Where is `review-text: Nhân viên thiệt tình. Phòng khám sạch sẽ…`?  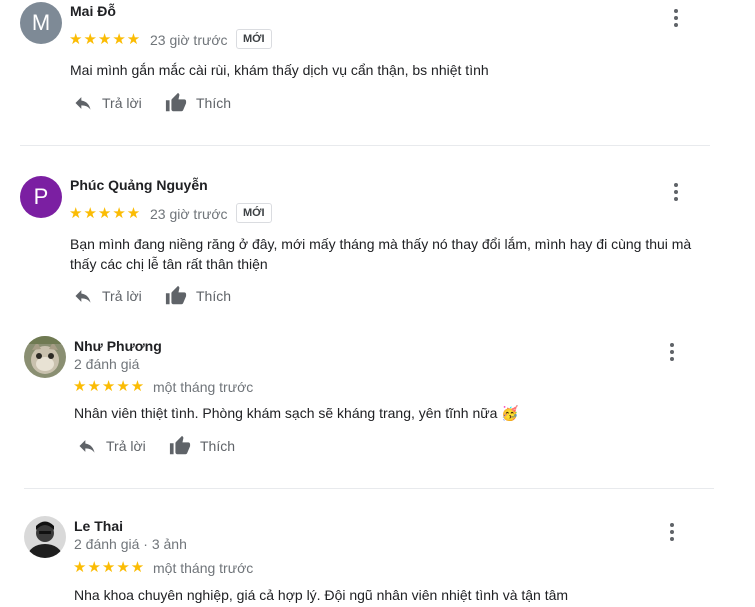 review-text: Nhân viên thiệt tình. Phòng khám sạch sẽ… is located at coordinates (296, 413).